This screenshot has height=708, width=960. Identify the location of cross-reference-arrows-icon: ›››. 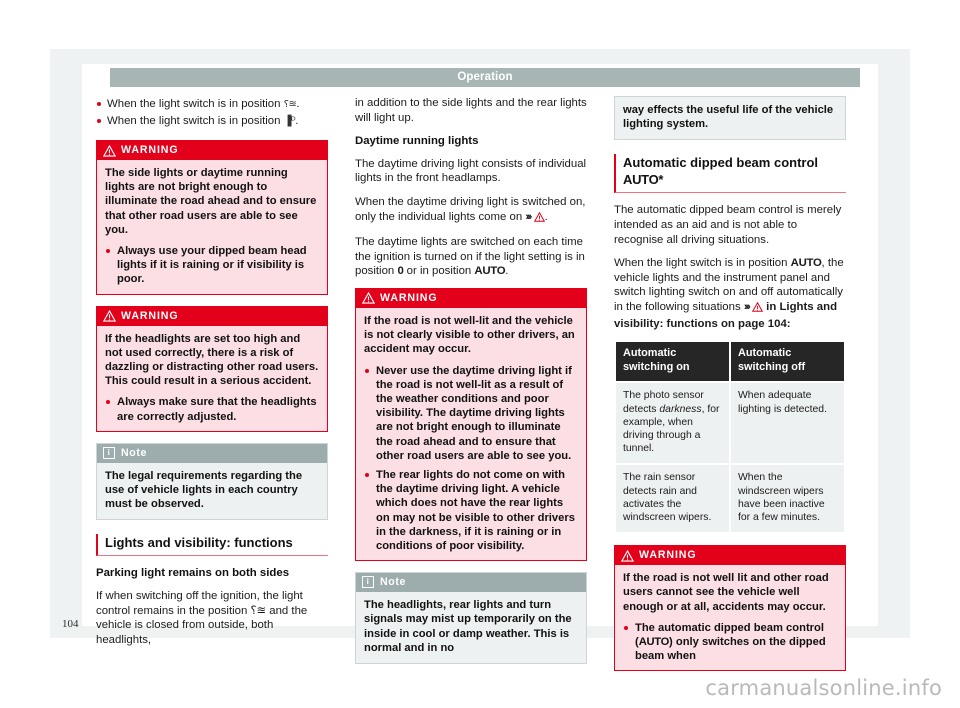
(747, 306).